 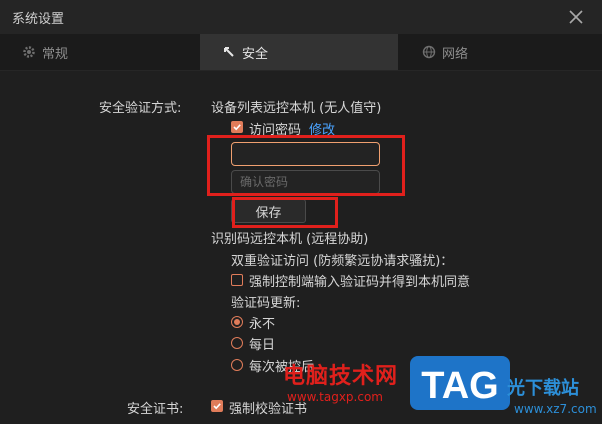 What do you see at coordinates (335, 397) in the screenshot?
I see `watermark-site-url: www.tagxp.com` at bounding box center [335, 397].